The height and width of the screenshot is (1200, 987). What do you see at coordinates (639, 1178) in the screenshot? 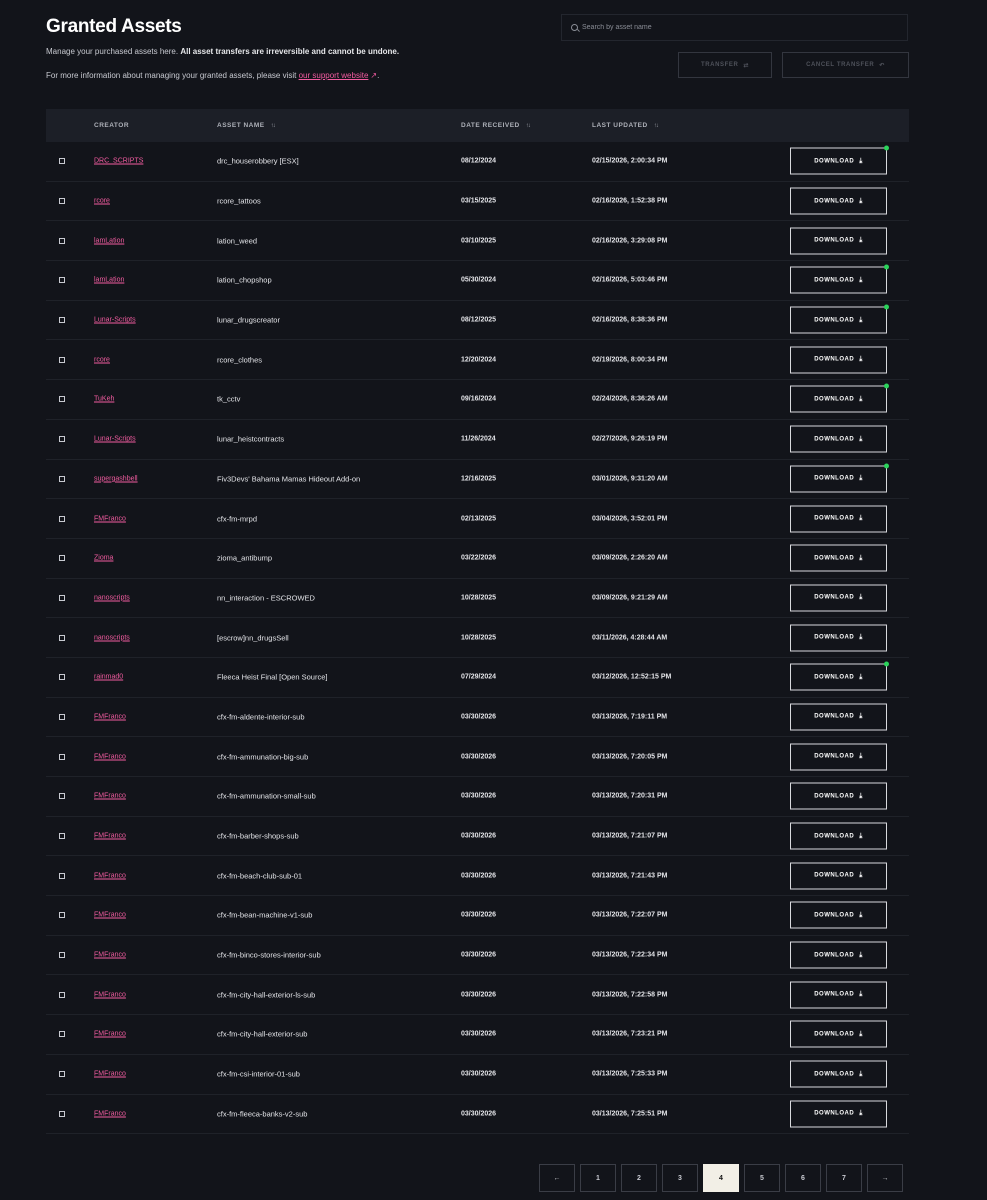
I see `page-button-2: 2` at bounding box center [639, 1178].